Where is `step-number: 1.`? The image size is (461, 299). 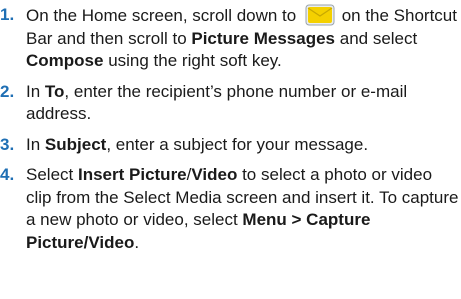
step-number: 1. is located at coordinates (7, 14).